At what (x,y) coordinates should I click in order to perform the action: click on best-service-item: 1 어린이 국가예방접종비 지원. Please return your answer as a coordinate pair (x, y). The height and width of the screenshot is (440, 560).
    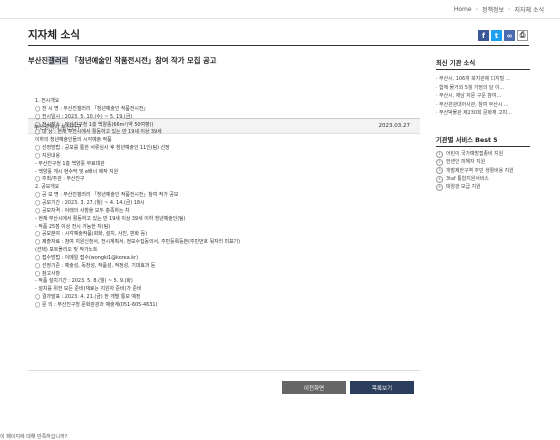
    Looking at the image, I should click on (483, 154).